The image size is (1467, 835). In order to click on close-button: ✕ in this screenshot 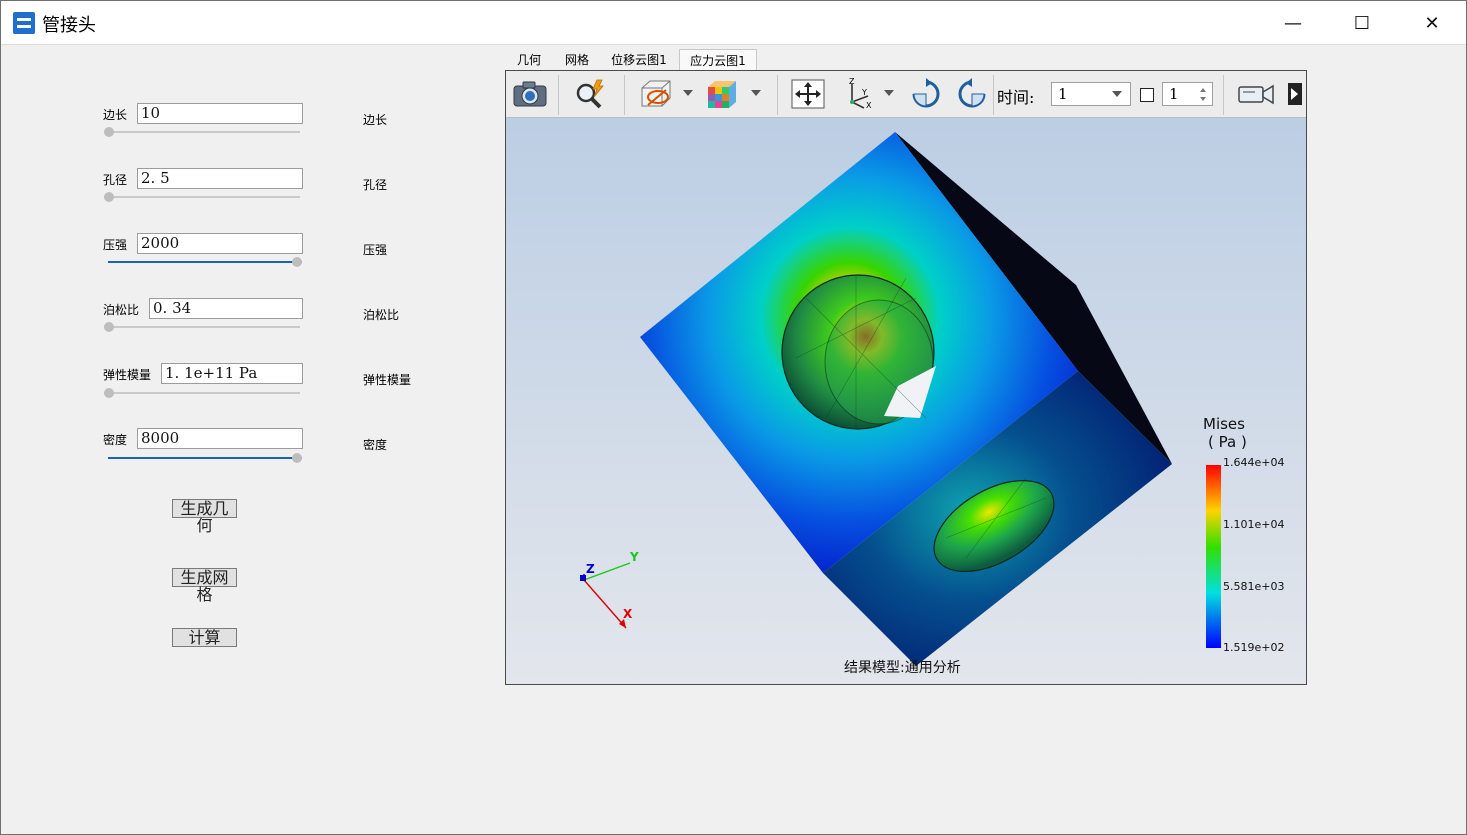, I will do `click(1432, 23)`.